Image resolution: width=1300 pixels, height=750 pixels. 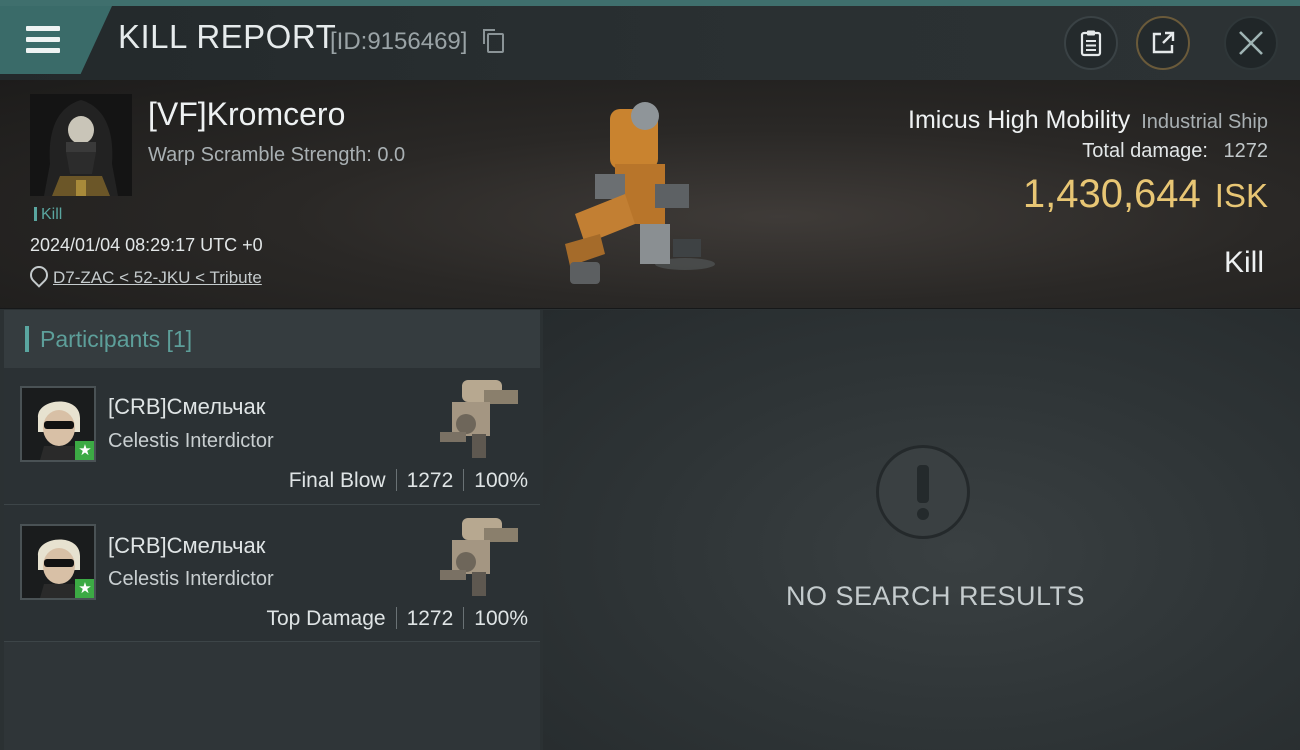 I want to click on participants-accent-bar, so click(x=27, y=339).